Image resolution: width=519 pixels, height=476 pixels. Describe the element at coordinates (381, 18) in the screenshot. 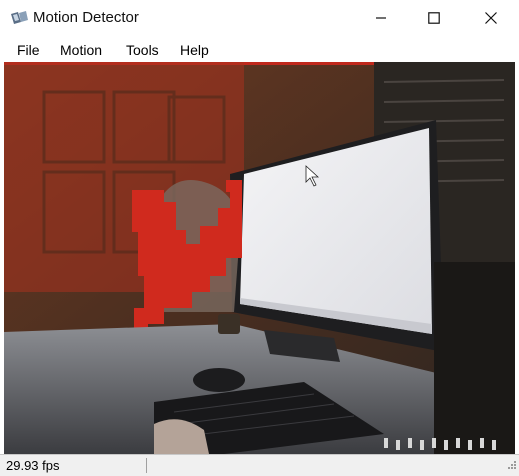

I see `minimize-button` at that location.